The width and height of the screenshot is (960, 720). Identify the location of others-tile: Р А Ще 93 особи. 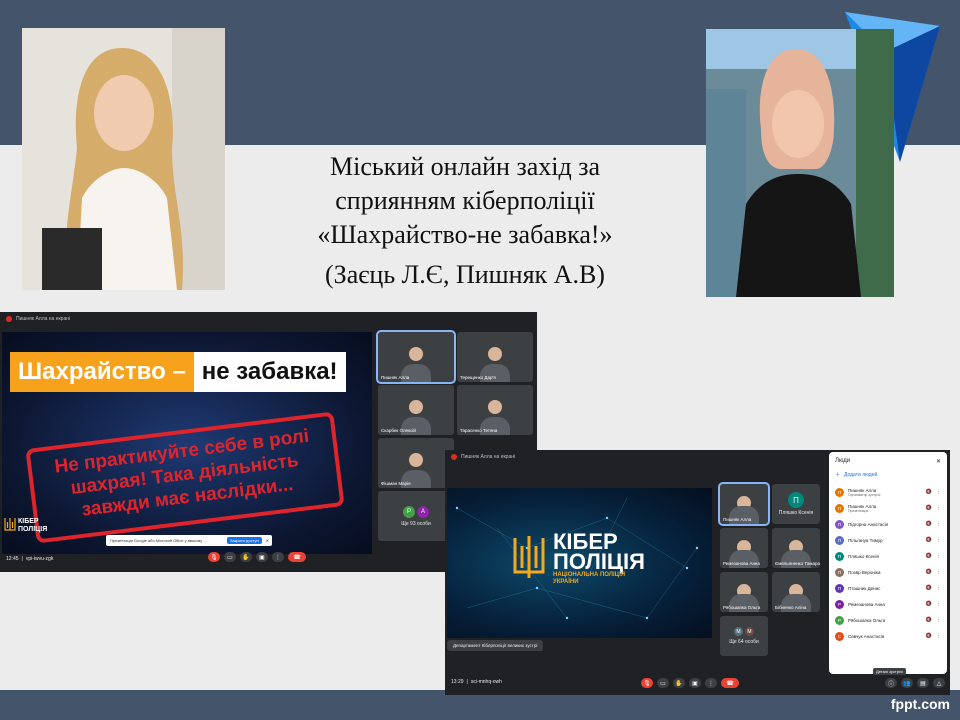
(416, 516).